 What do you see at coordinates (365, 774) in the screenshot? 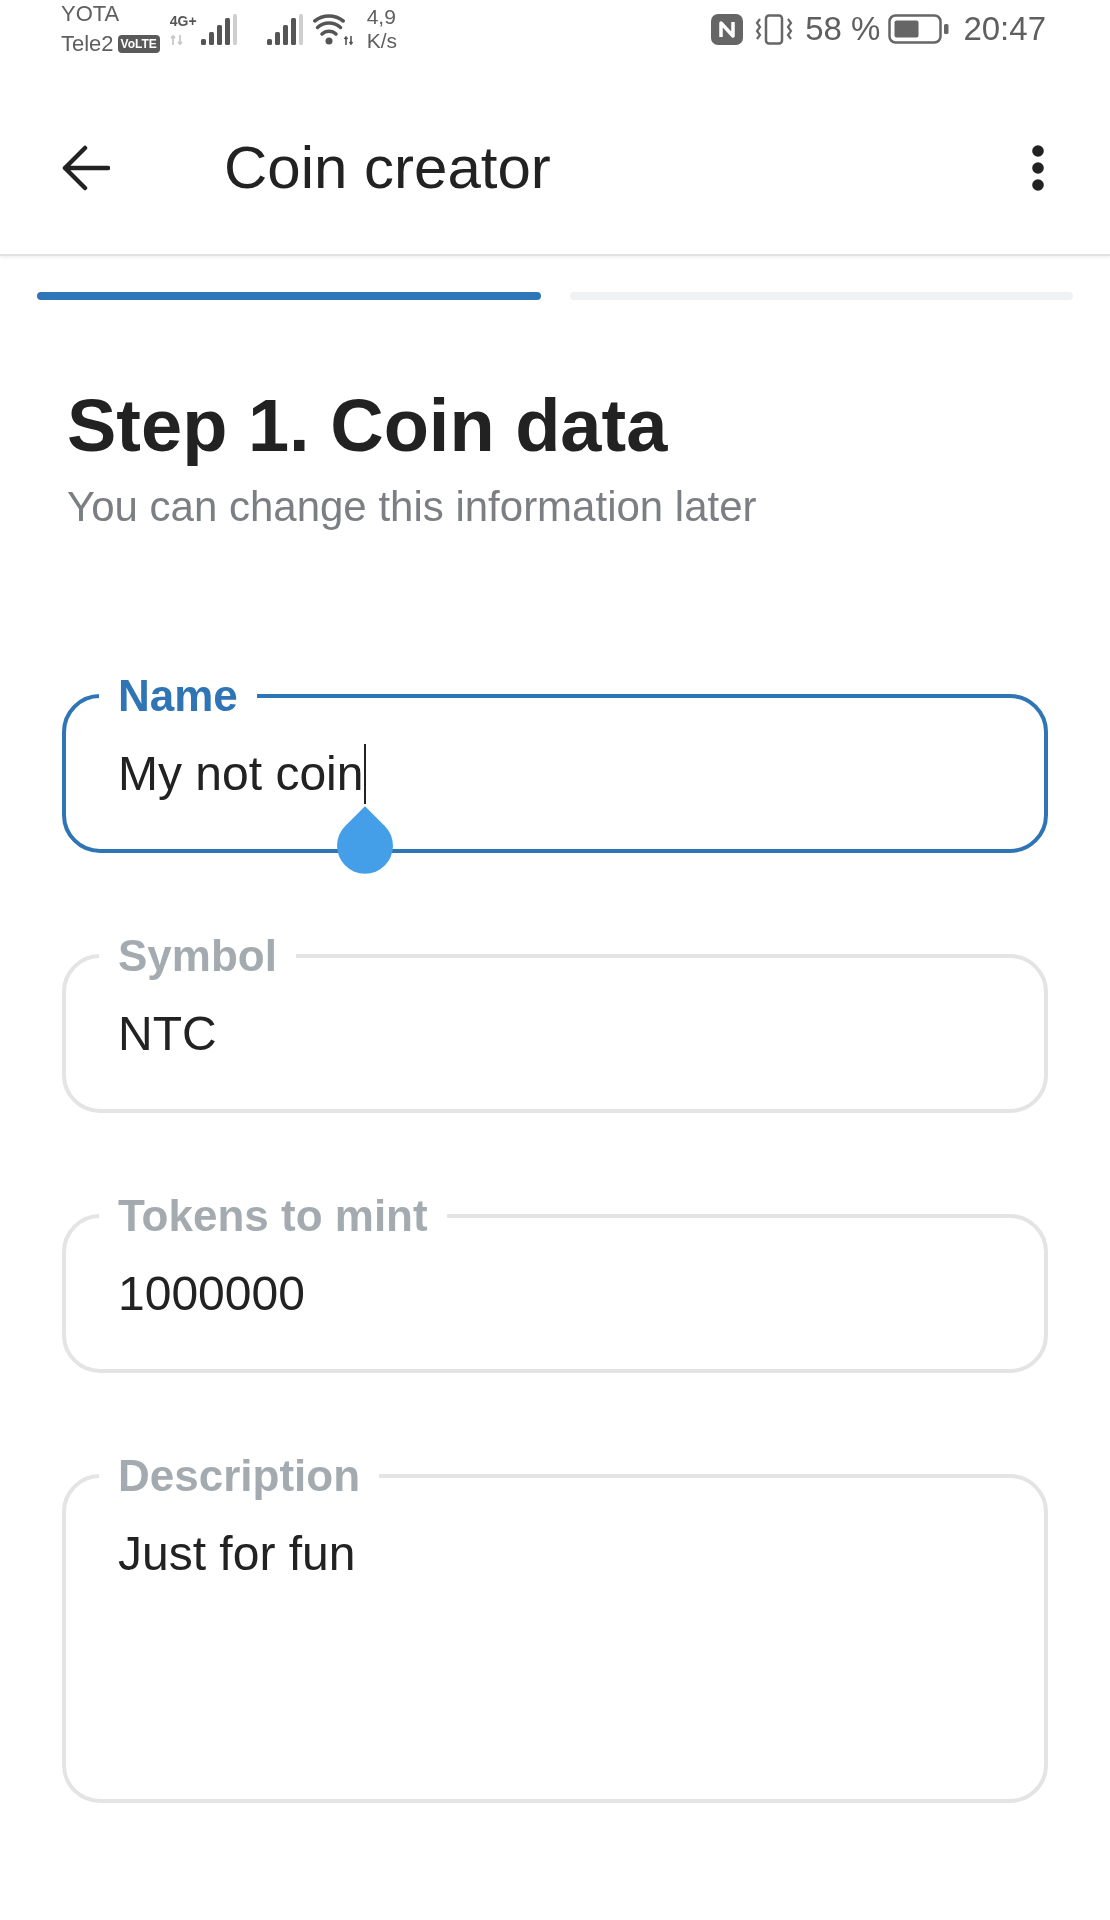
I see `text-cursor` at bounding box center [365, 774].